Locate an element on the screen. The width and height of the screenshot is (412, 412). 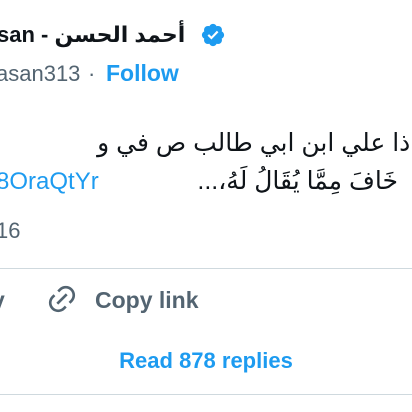
copy-link-button: Copy link is located at coordinates (144, 300).